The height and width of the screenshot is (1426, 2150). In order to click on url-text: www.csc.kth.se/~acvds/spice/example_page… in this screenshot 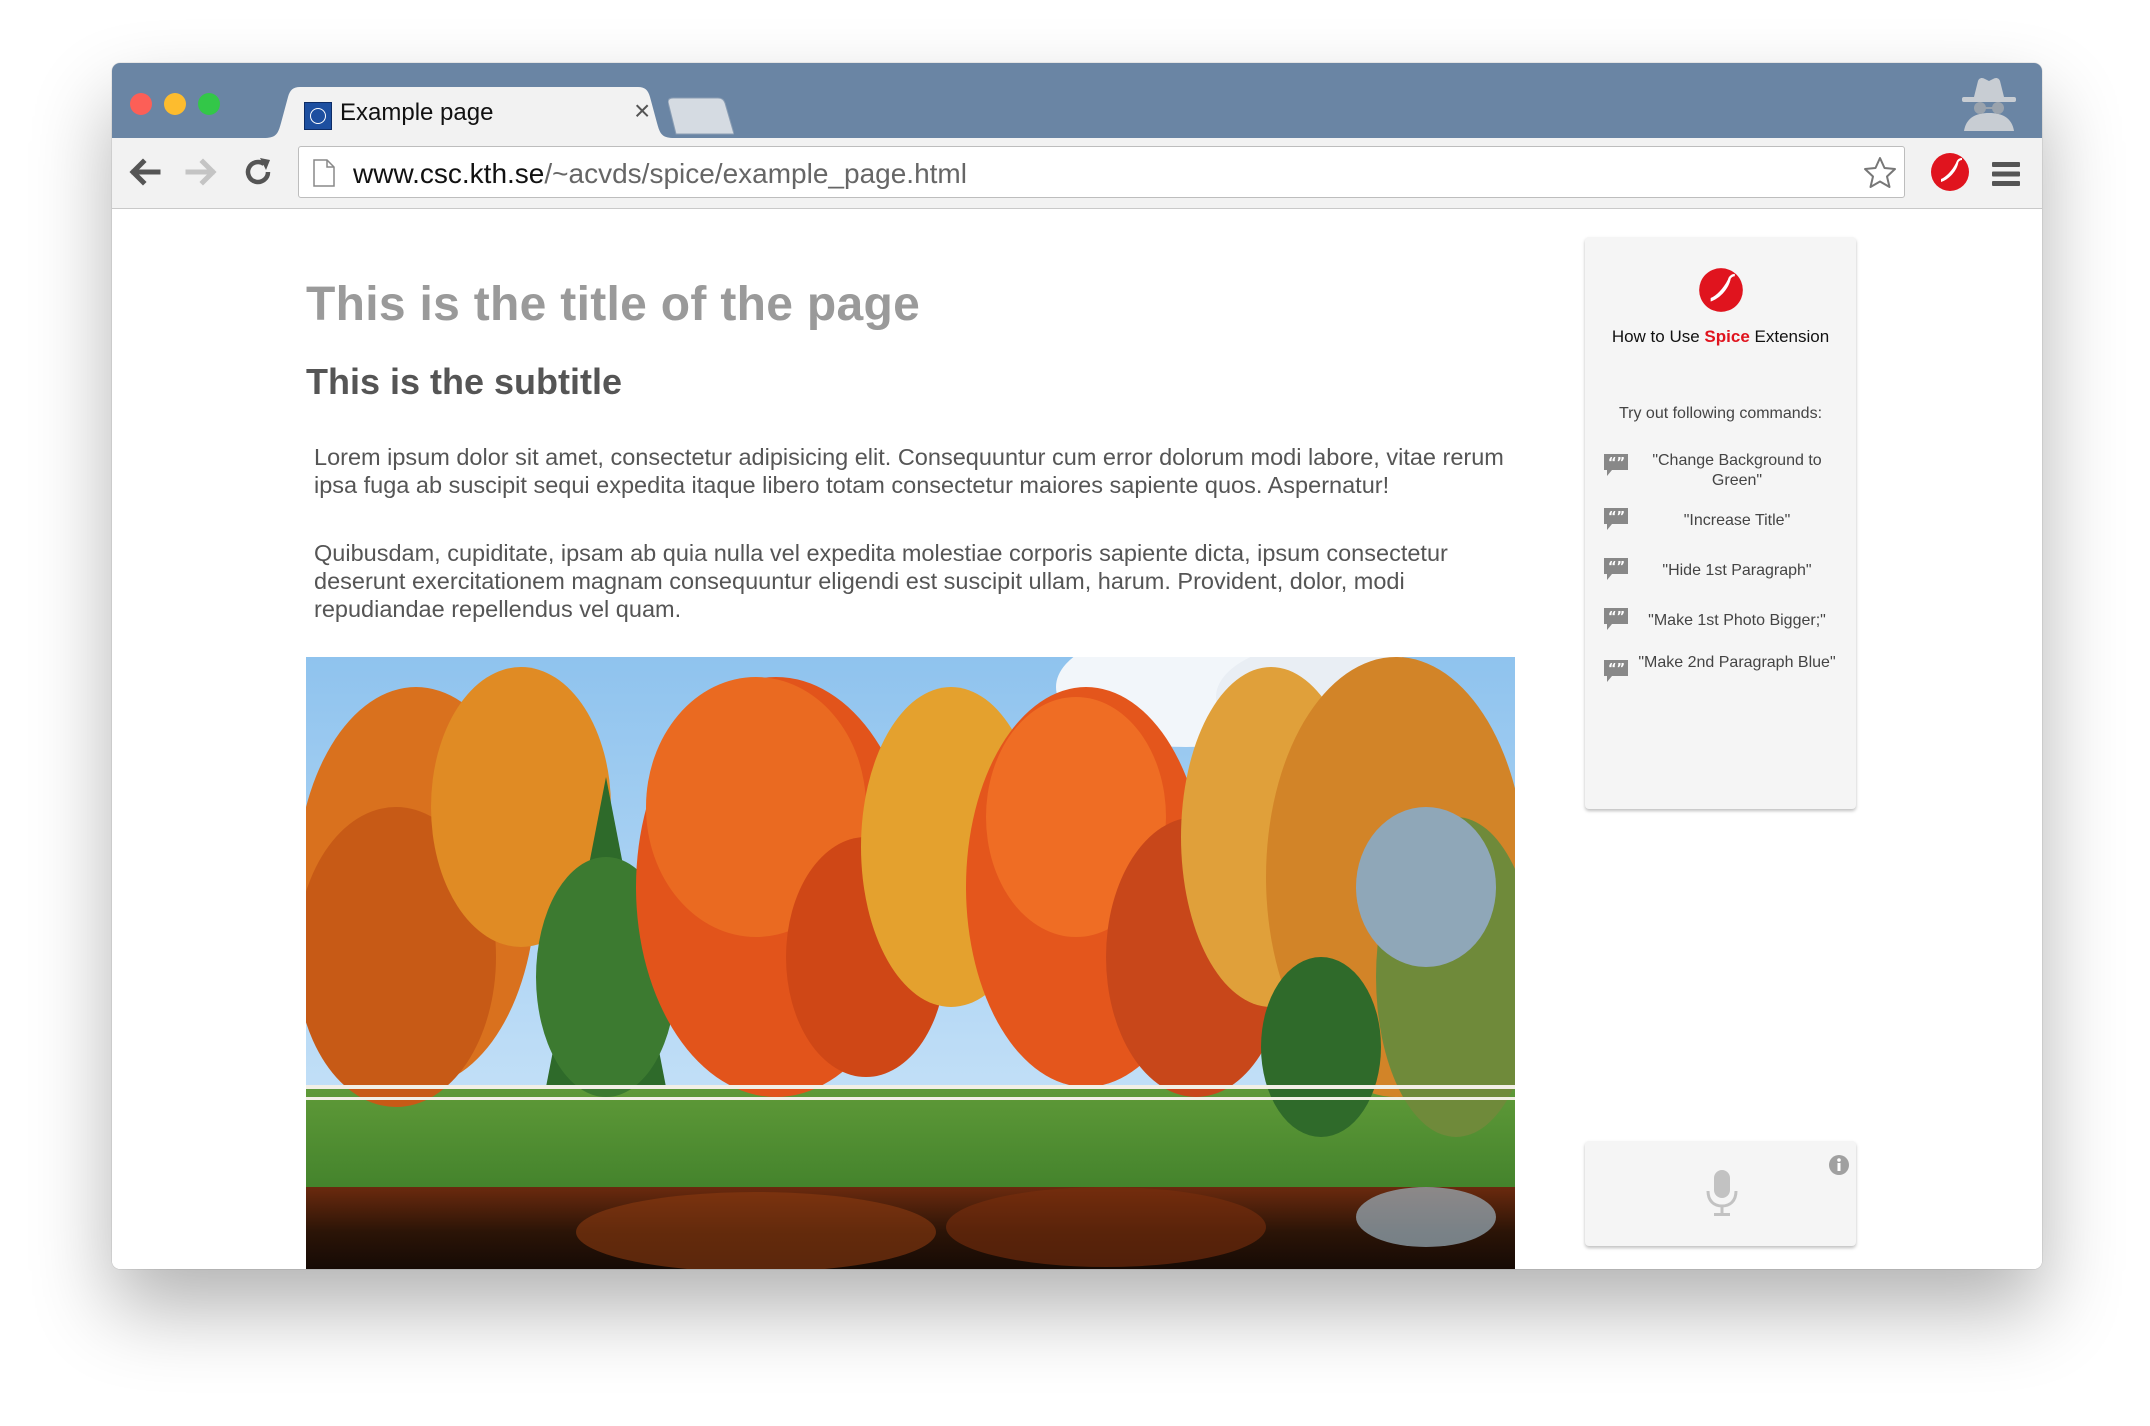, I will do `click(660, 173)`.